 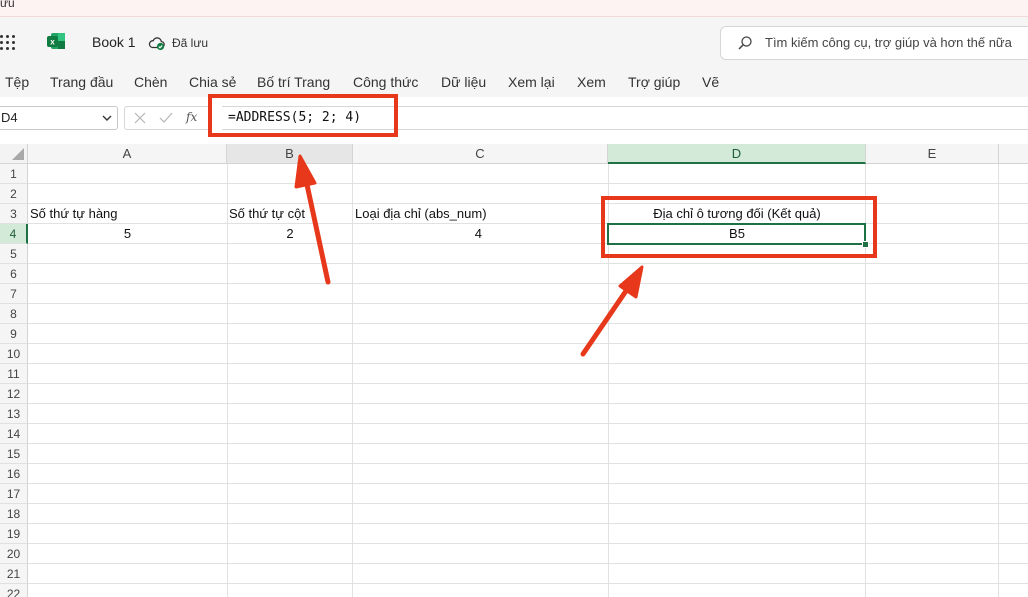 I want to click on tab-insert: Chèn, so click(x=150, y=82).